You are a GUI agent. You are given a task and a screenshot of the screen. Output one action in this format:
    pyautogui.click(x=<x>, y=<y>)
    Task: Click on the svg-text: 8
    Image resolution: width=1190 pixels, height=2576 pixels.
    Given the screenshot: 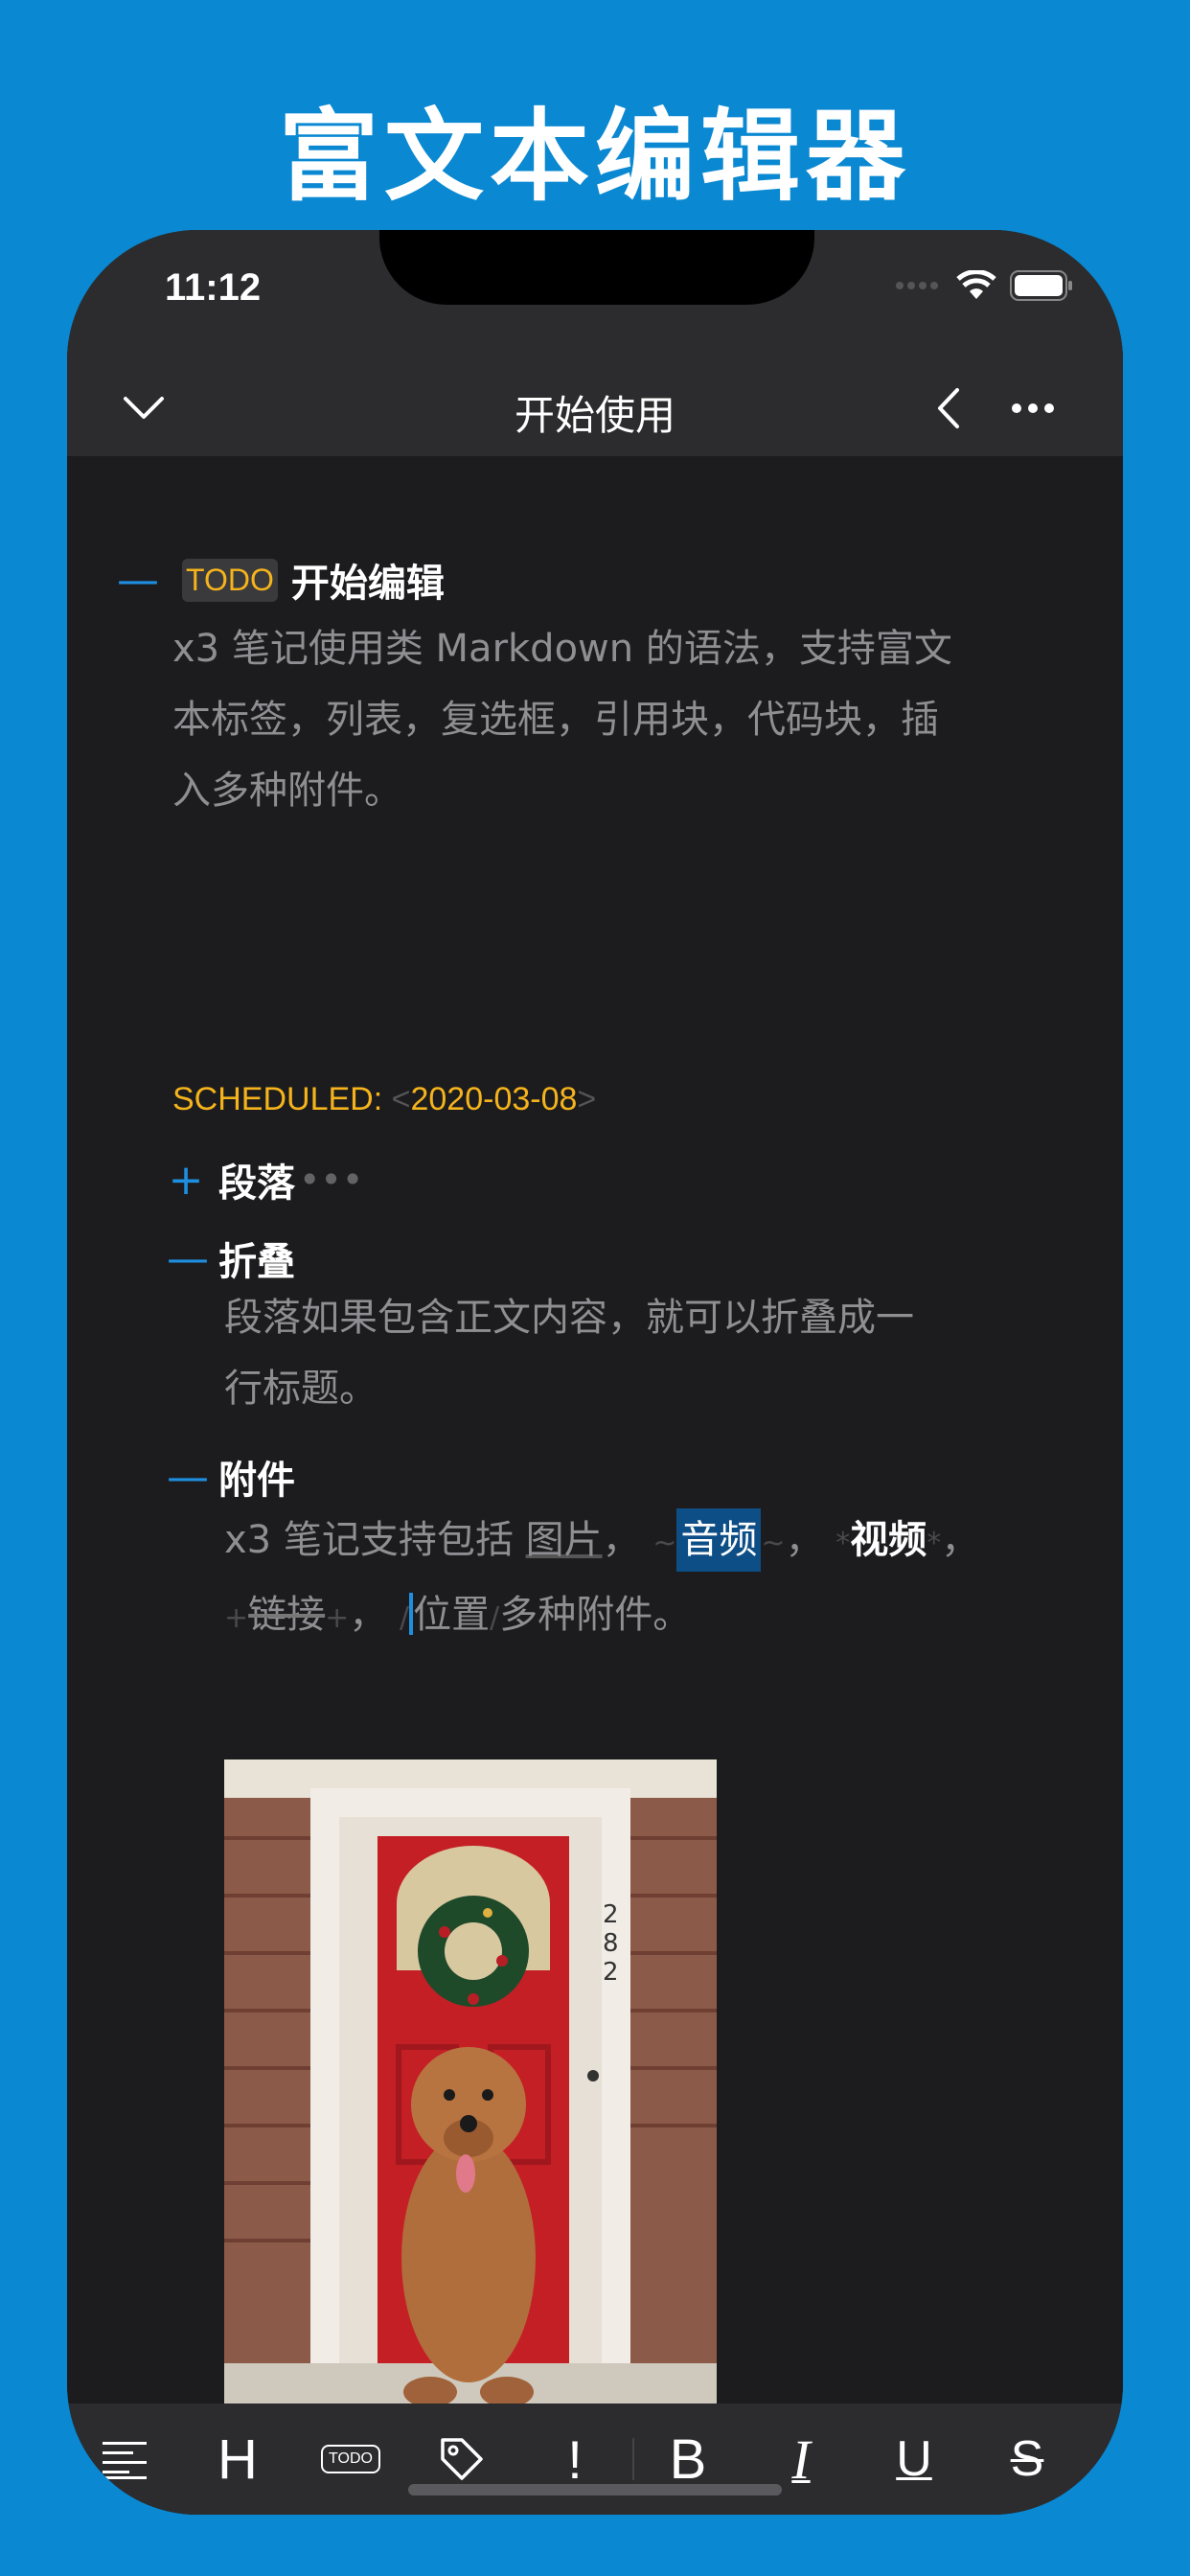 What is the action you would take?
    pyautogui.click(x=611, y=1943)
    